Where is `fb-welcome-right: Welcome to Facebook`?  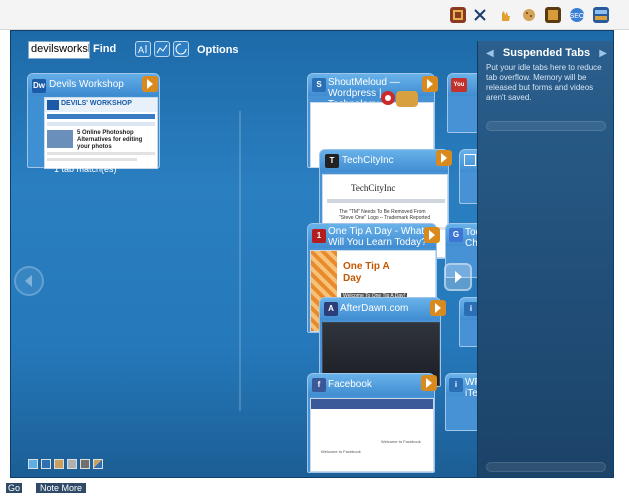 fb-welcome-right: Welcome to Facebook is located at coordinates (401, 441).